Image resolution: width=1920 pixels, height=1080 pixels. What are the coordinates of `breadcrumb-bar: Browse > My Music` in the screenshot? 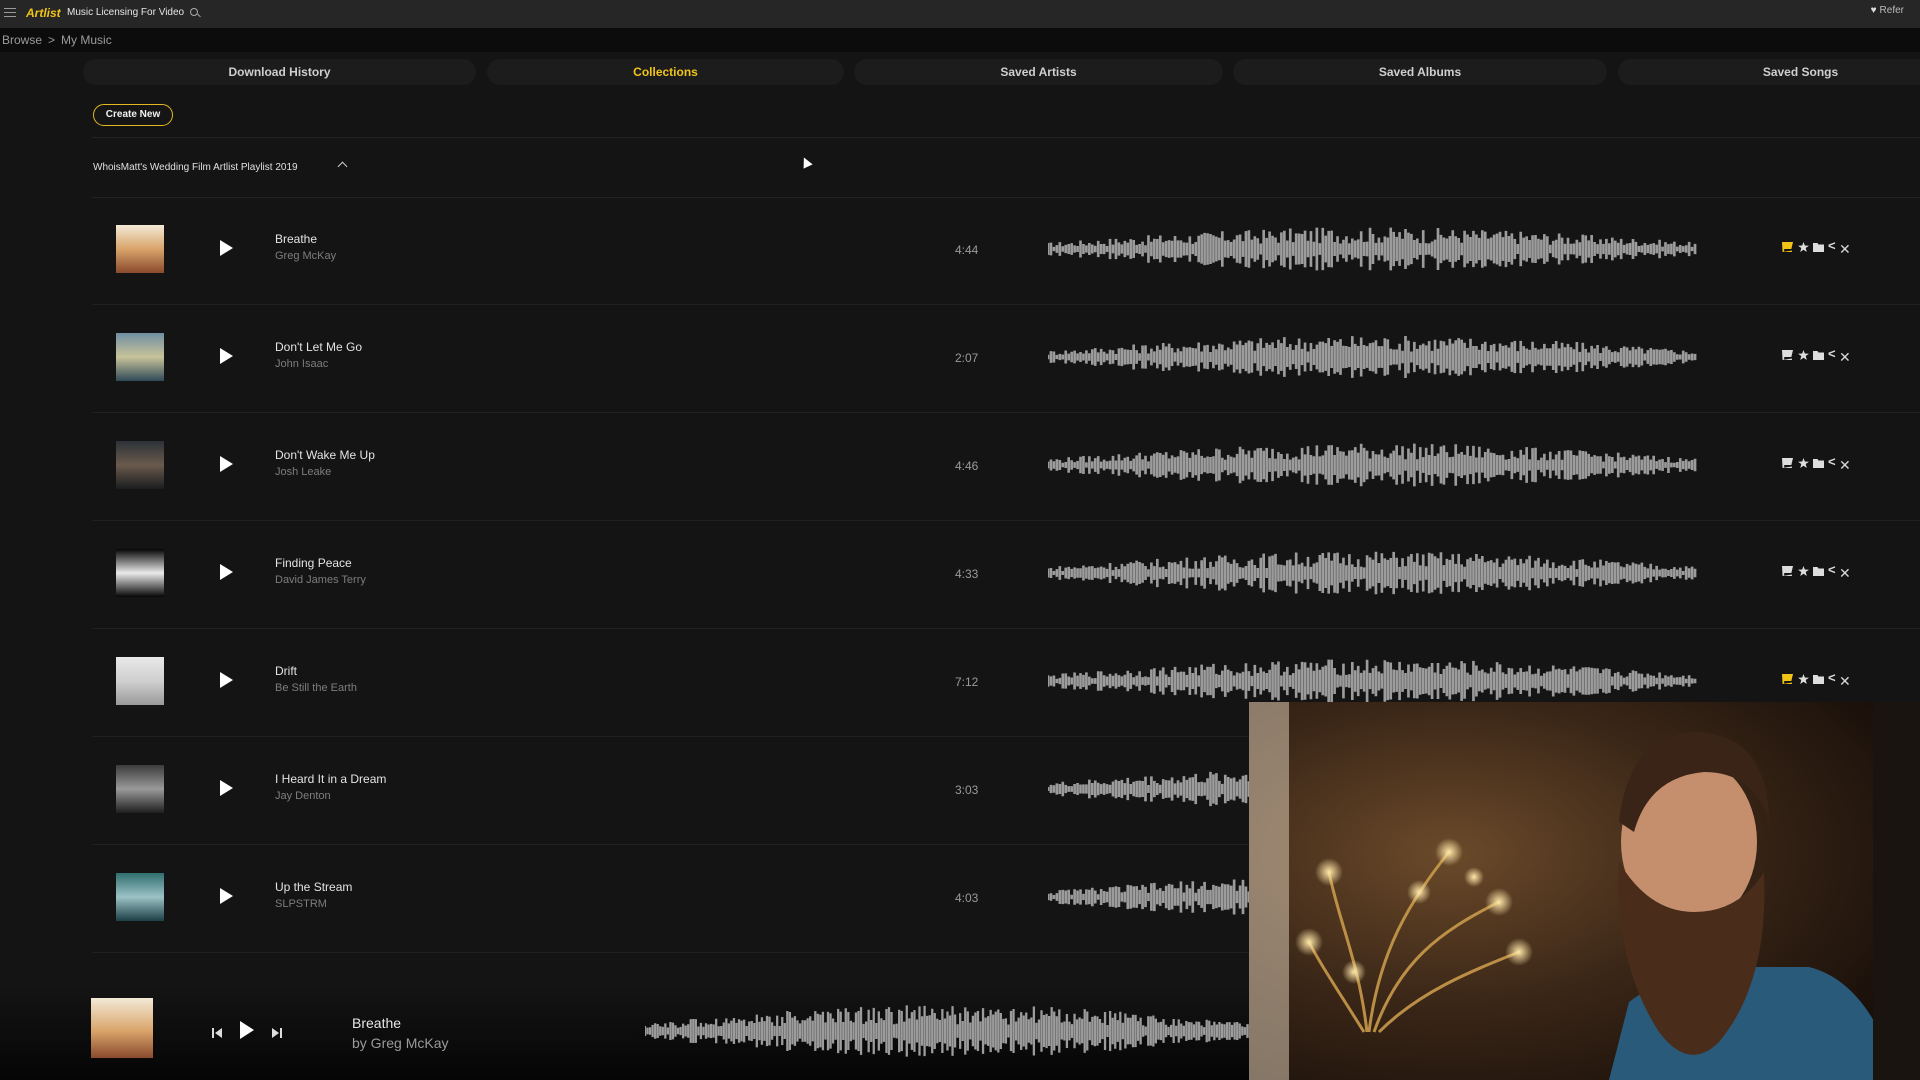 It's located at (960, 40).